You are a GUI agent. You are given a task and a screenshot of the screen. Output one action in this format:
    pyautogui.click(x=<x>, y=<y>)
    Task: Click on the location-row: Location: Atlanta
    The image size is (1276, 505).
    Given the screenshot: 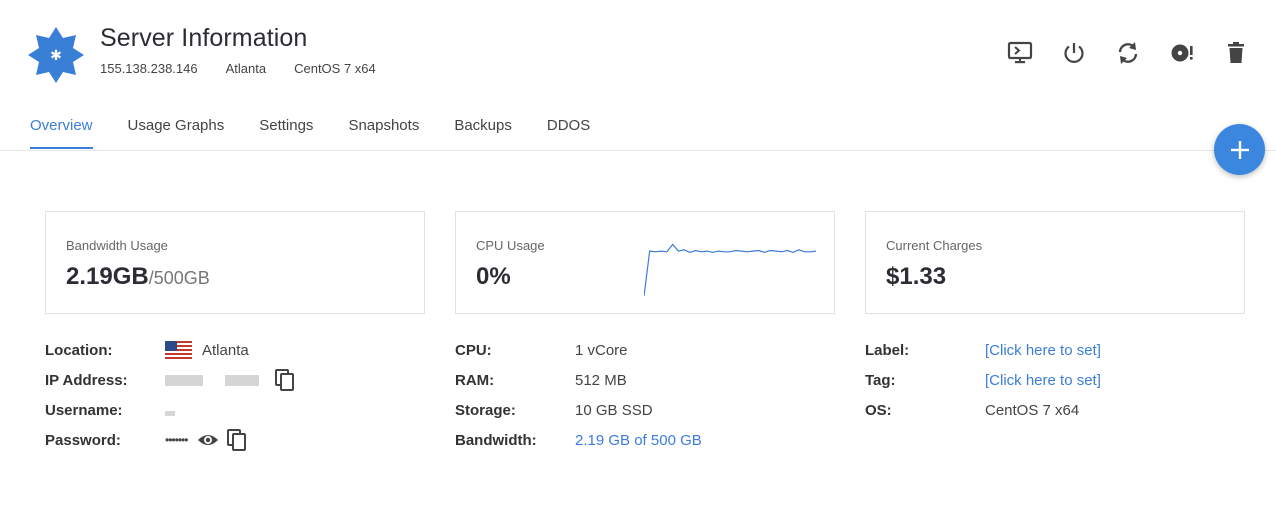 What is the action you would take?
    pyautogui.click(x=170, y=350)
    